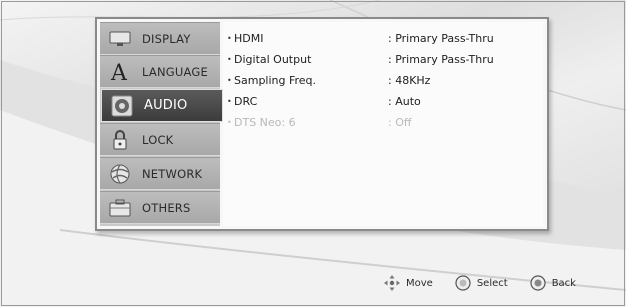  Describe the element at coordinates (172, 173) in the screenshot. I see `sidebar-item-label: NETWORK` at that location.